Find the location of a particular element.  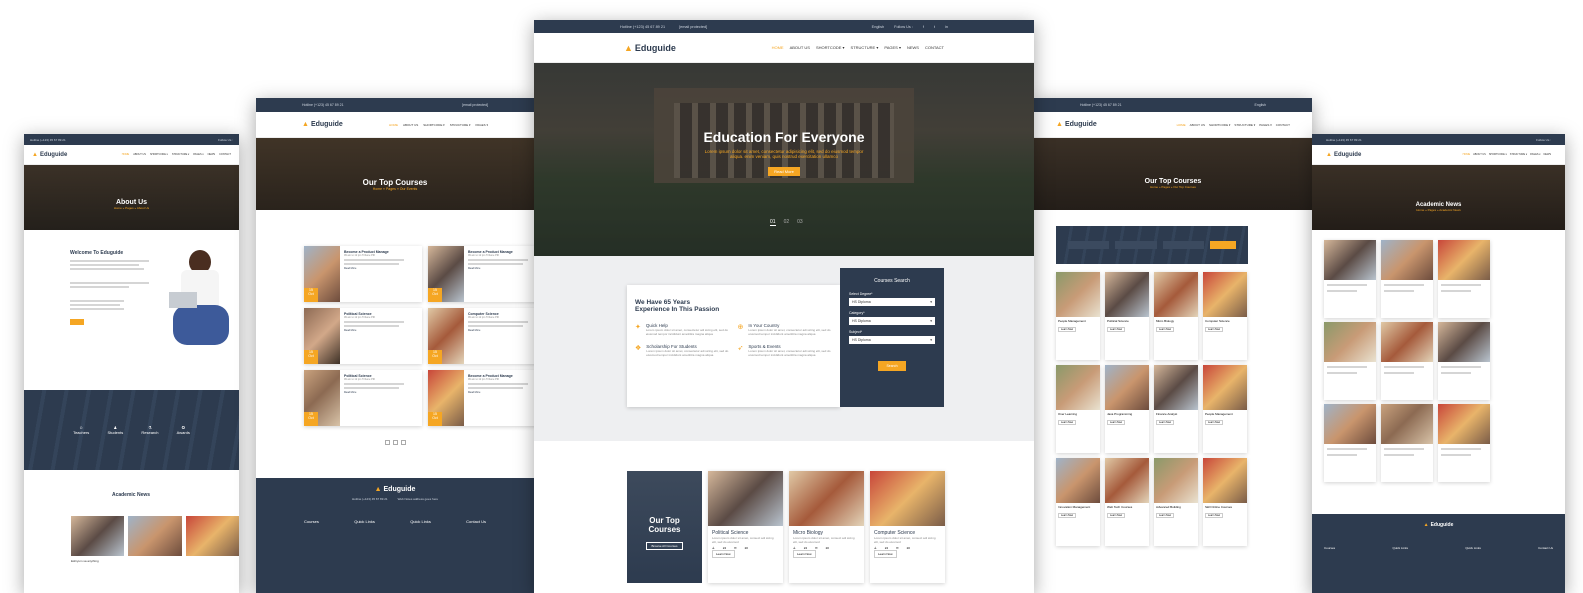

hero-read-more-button: Read More is located at coordinates (784, 171).